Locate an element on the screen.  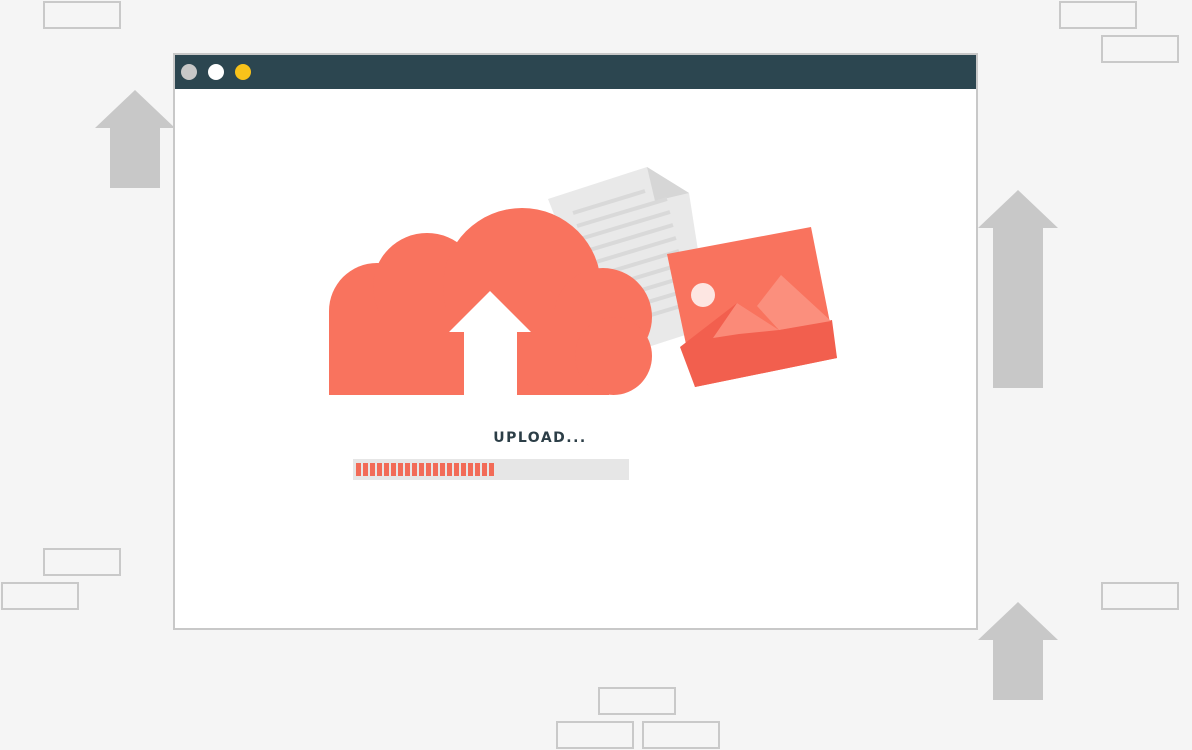
upload-progress-fill is located at coordinates (426, 469).